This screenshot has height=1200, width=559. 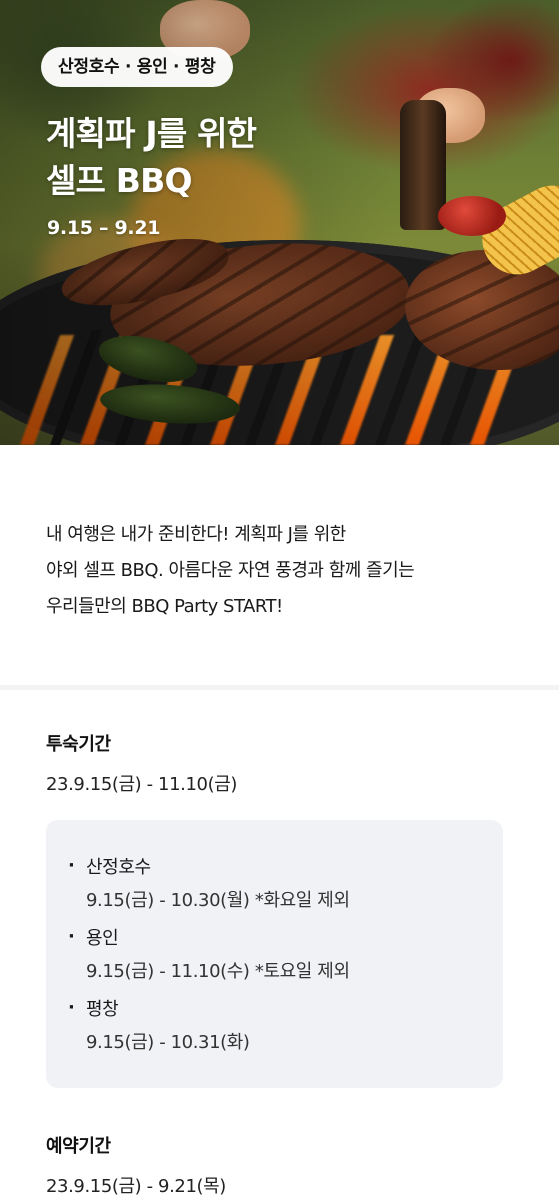 I want to click on location-item: · 평창, so click(x=285, y=1007).